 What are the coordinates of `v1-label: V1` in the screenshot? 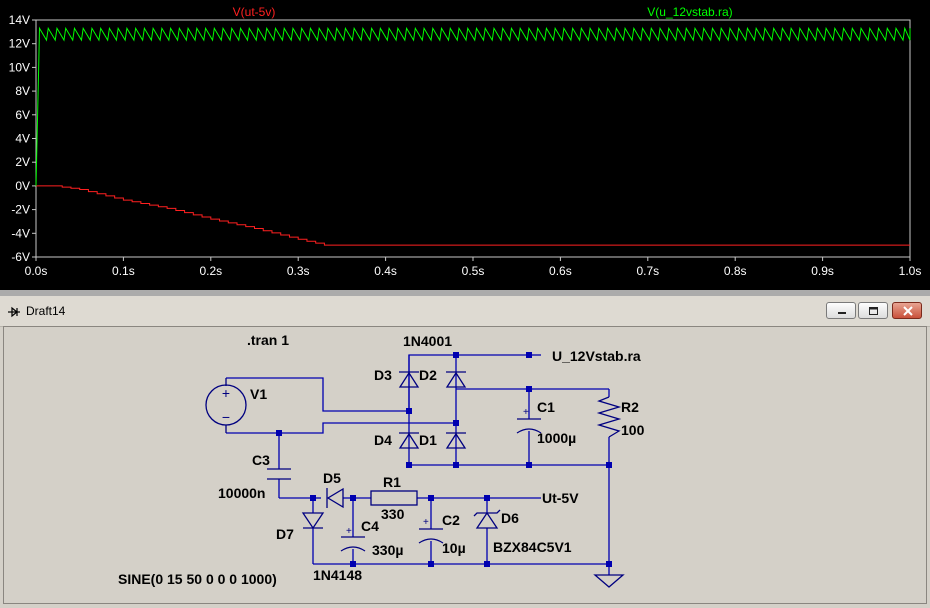 It's located at (258, 394).